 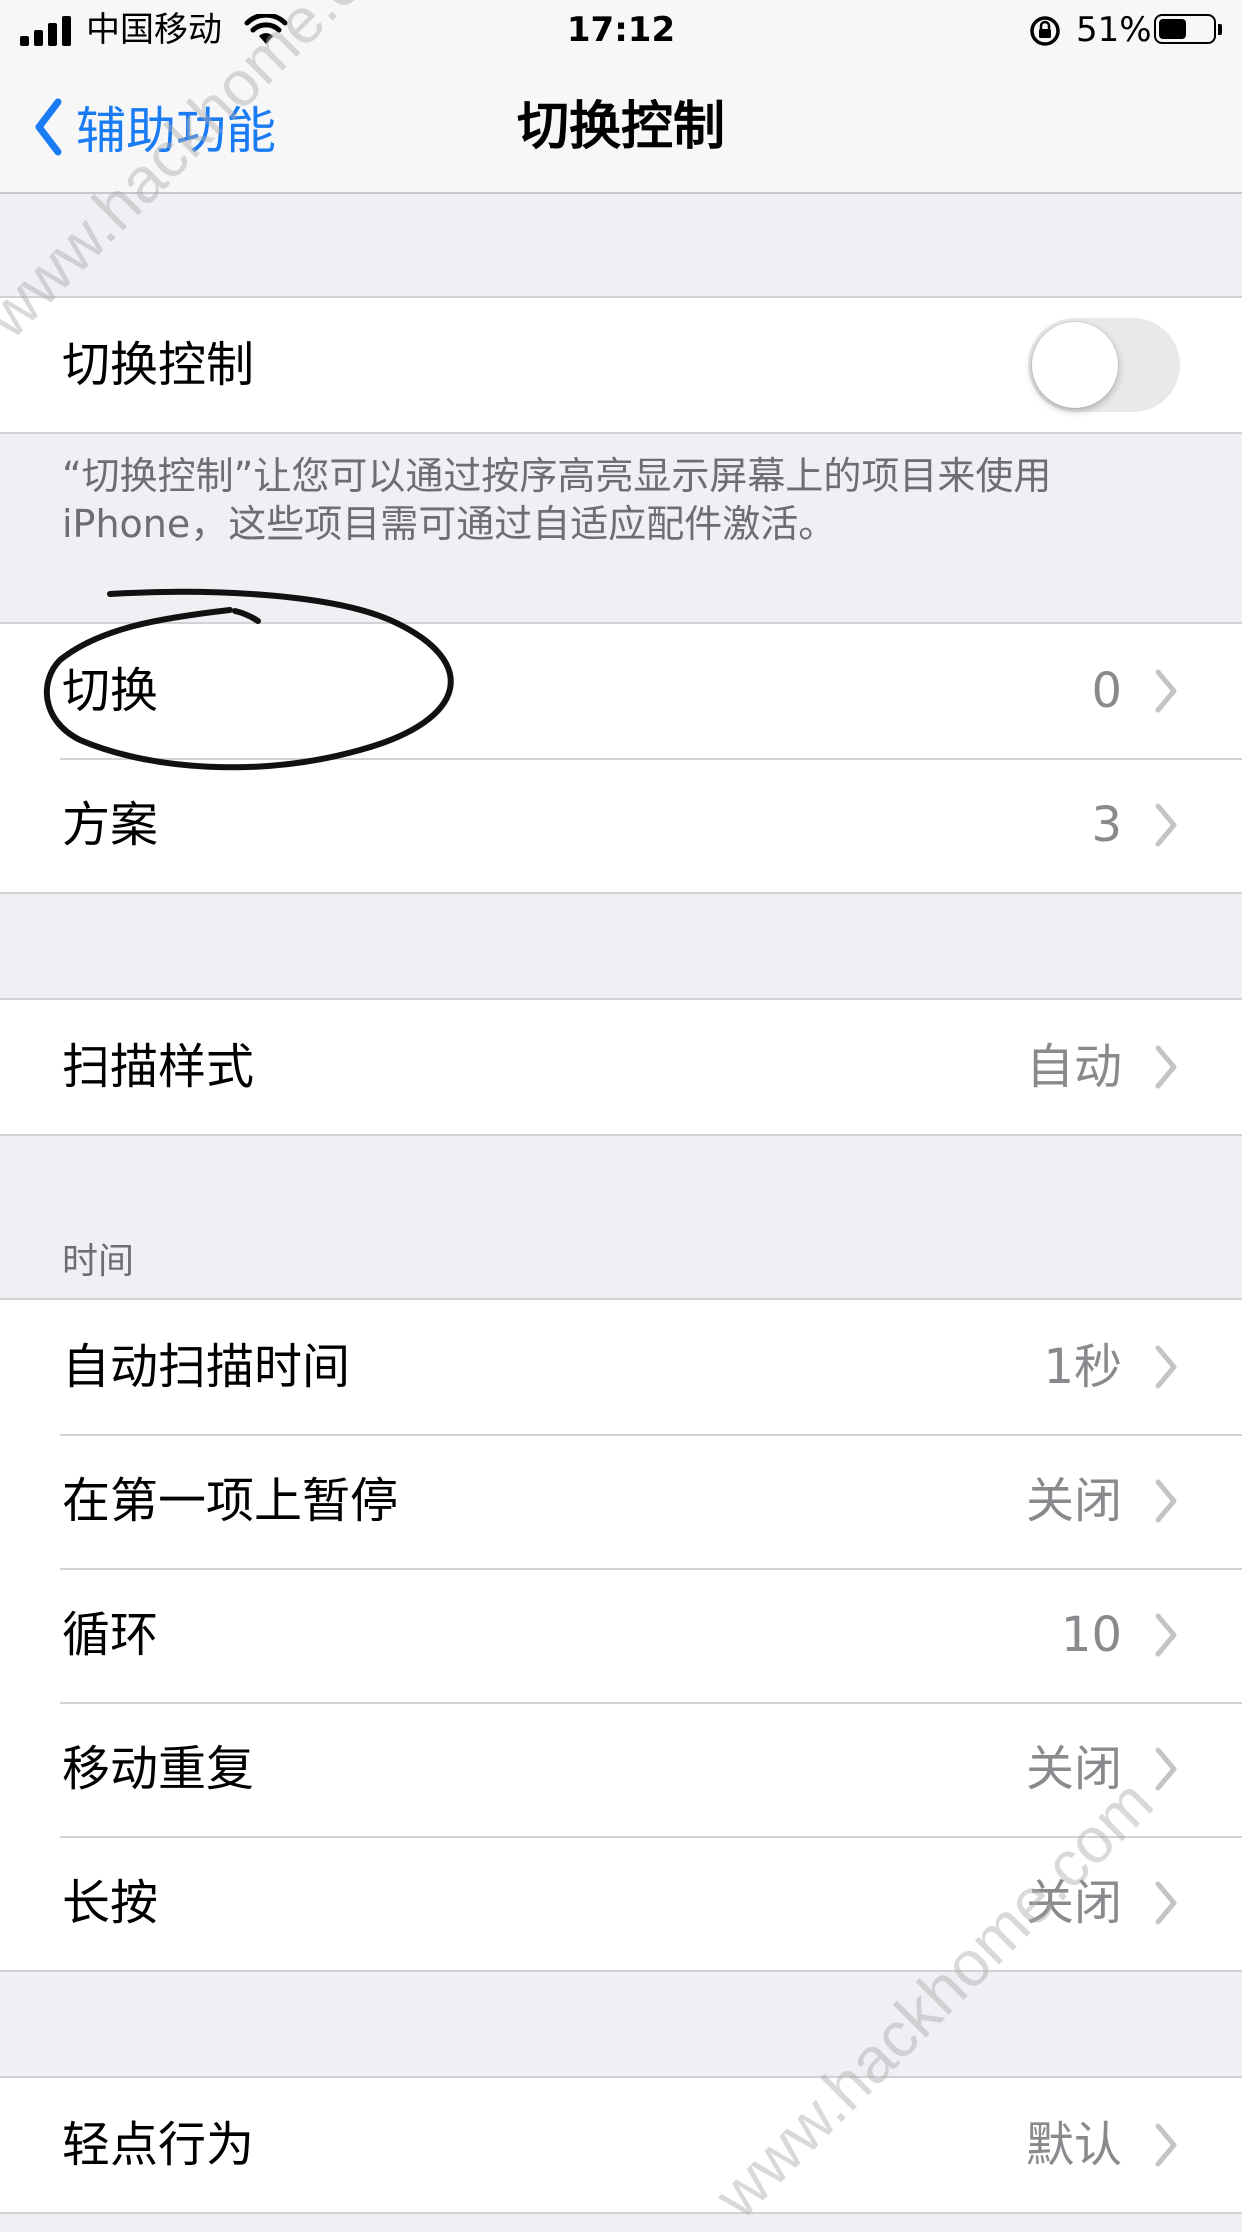 What do you see at coordinates (158, 1769) in the screenshot?
I see `row-label: 移动重复` at bounding box center [158, 1769].